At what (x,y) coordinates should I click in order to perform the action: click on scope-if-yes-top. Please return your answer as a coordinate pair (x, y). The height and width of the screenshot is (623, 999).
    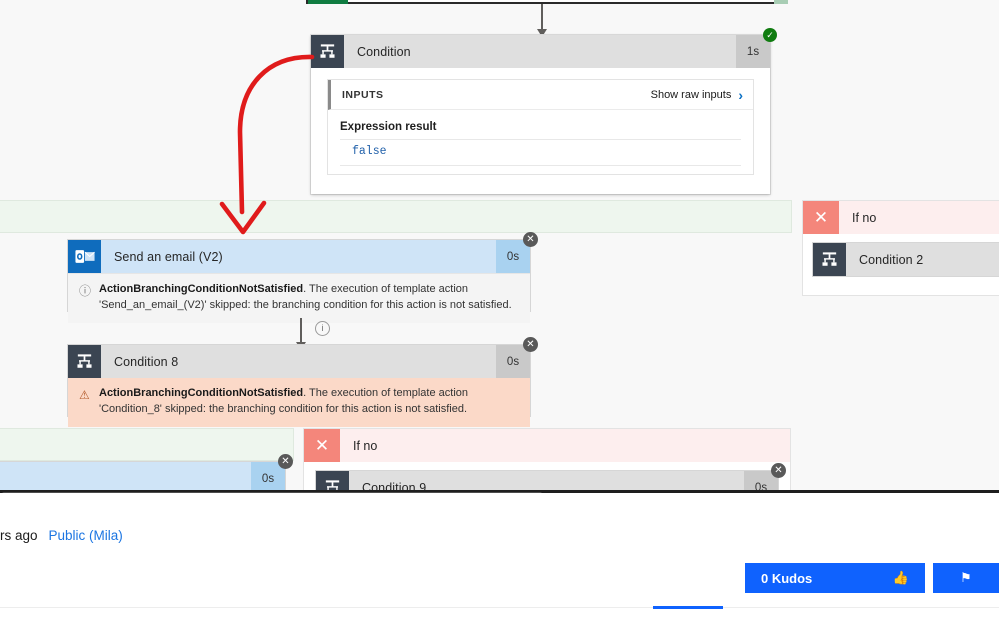
    Looking at the image, I should click on (396, 216).